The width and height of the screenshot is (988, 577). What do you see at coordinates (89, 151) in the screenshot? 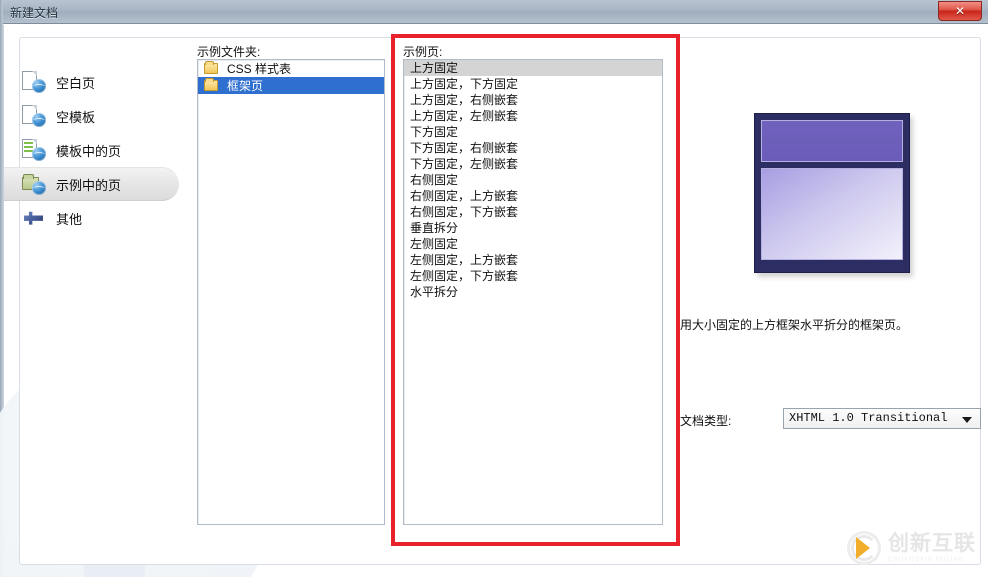
I see `sidebar-item-label: 模板中的页` at bounding box center [89, 151].